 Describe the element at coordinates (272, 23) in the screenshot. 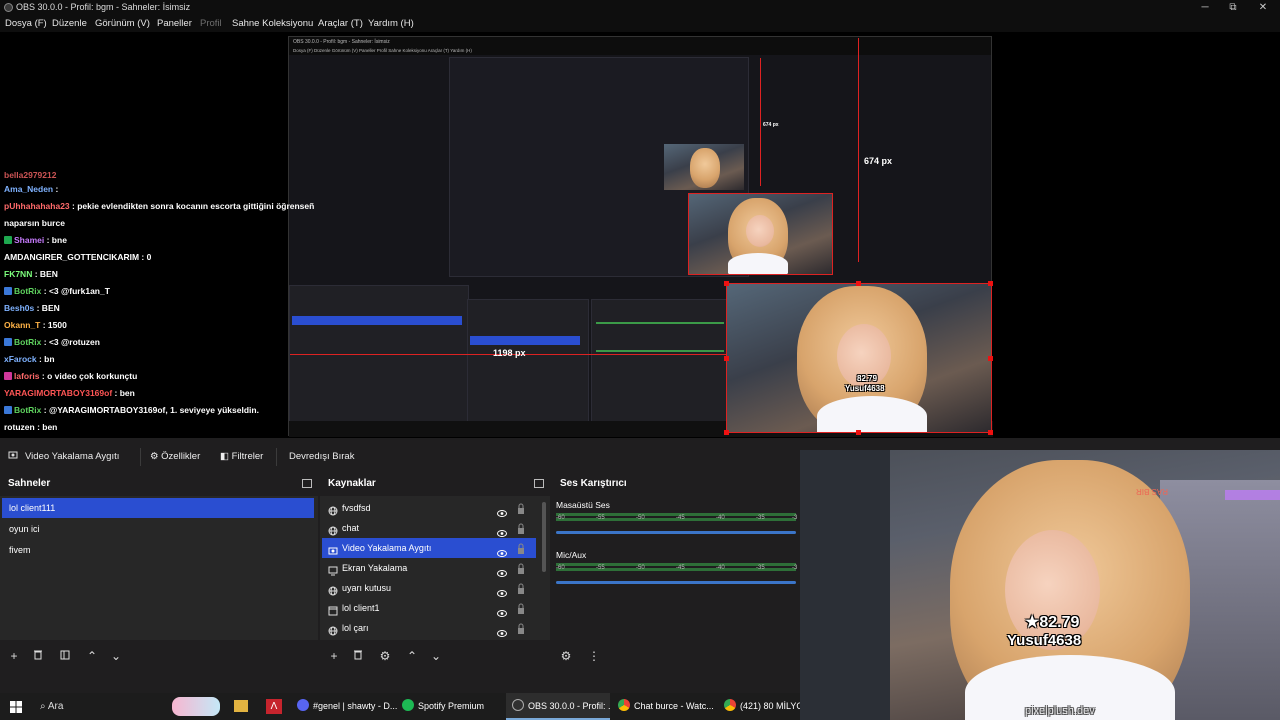

I see `menu-scene-collection: Sahne Koleksiyonu` at that location.